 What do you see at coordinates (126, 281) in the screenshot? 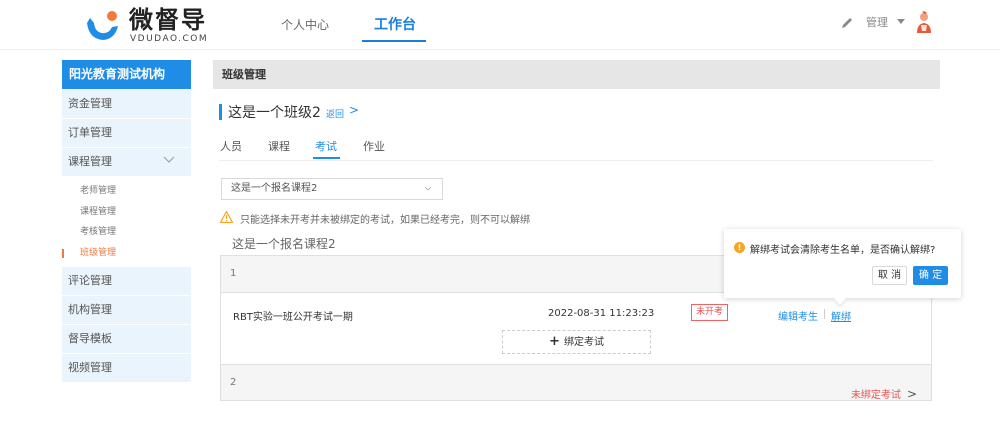
I see `sidebar-item-comments: 评论管理` at bounding box center [126, 281].